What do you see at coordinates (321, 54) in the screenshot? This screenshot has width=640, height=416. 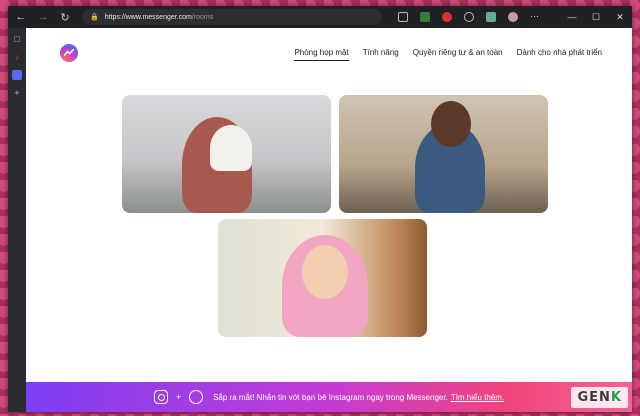 I see `nav-rooms: Phòng họp mặt` at bounding box center [321, 54].